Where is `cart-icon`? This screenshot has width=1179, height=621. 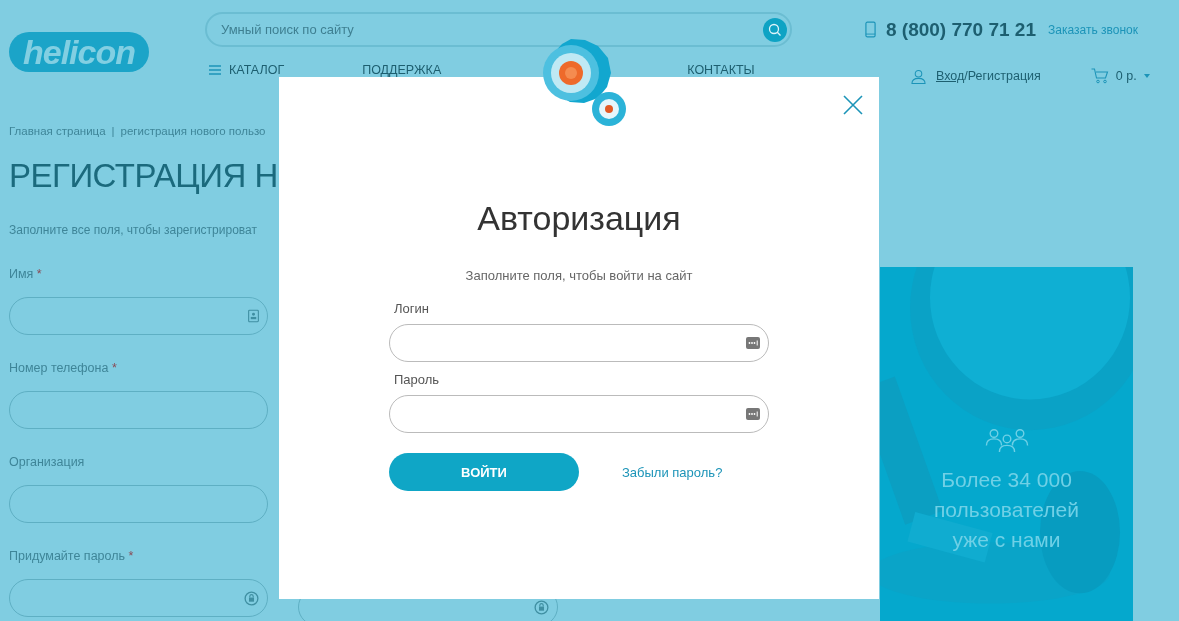
cart-icon is located at coordinates (1099, 76).